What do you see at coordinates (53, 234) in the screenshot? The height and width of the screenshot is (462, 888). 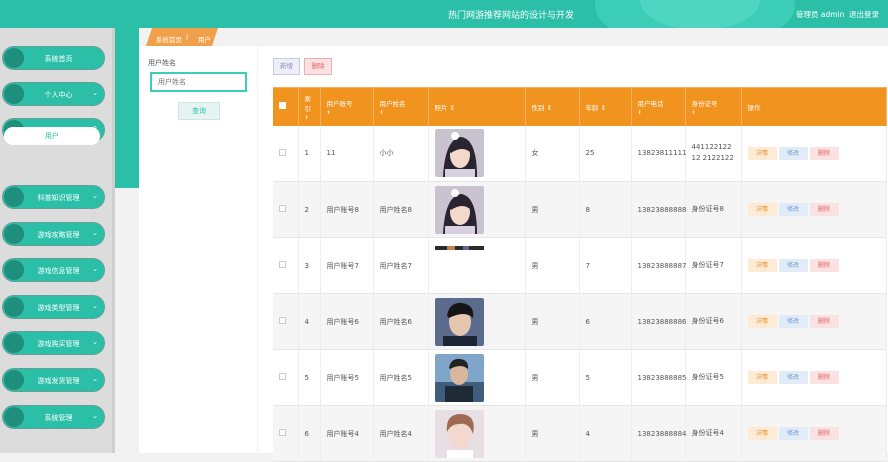 I see `sidebar-item: 游戏攻略管理 ⌄` at bounding box center [53, 234].